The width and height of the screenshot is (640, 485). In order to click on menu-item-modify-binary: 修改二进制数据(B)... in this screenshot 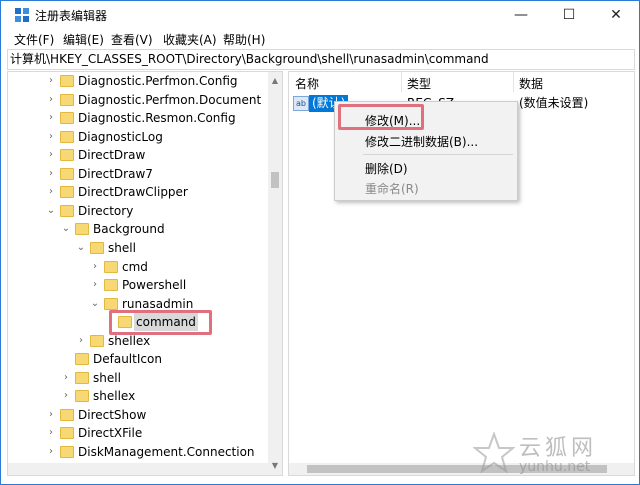, I will do `click(421, 141)`.